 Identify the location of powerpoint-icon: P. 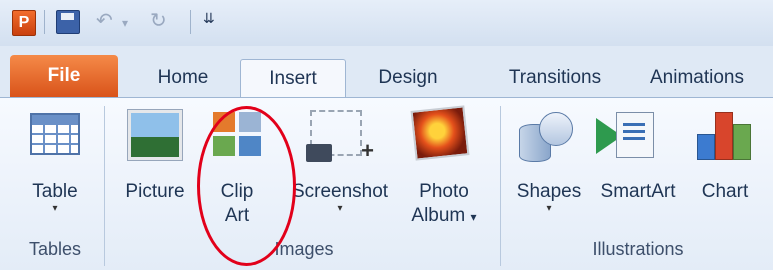
(24, 23).